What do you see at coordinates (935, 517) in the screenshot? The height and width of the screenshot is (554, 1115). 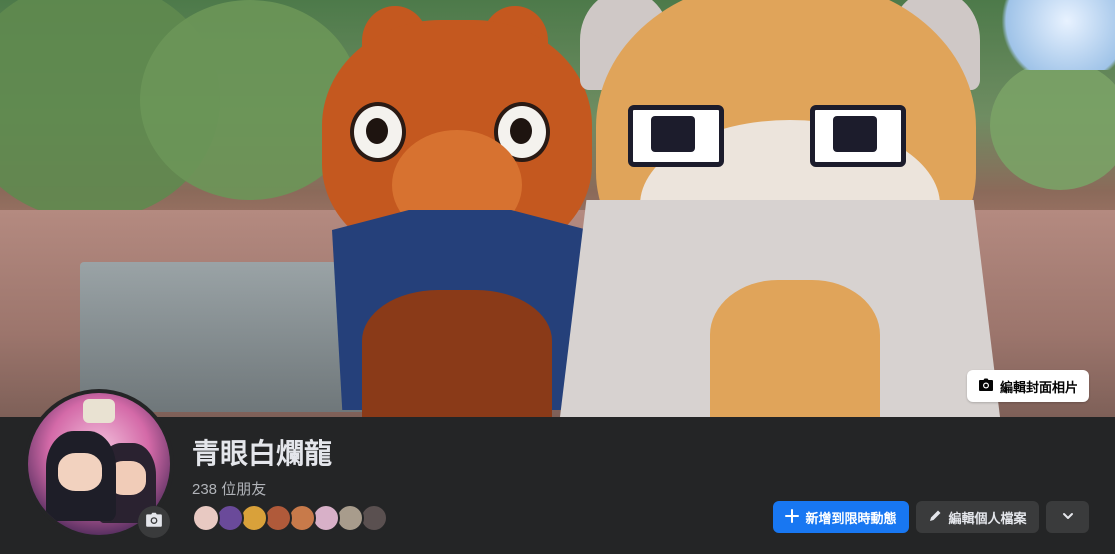 I see `pencil-icon` at bounding box center [935, 517].